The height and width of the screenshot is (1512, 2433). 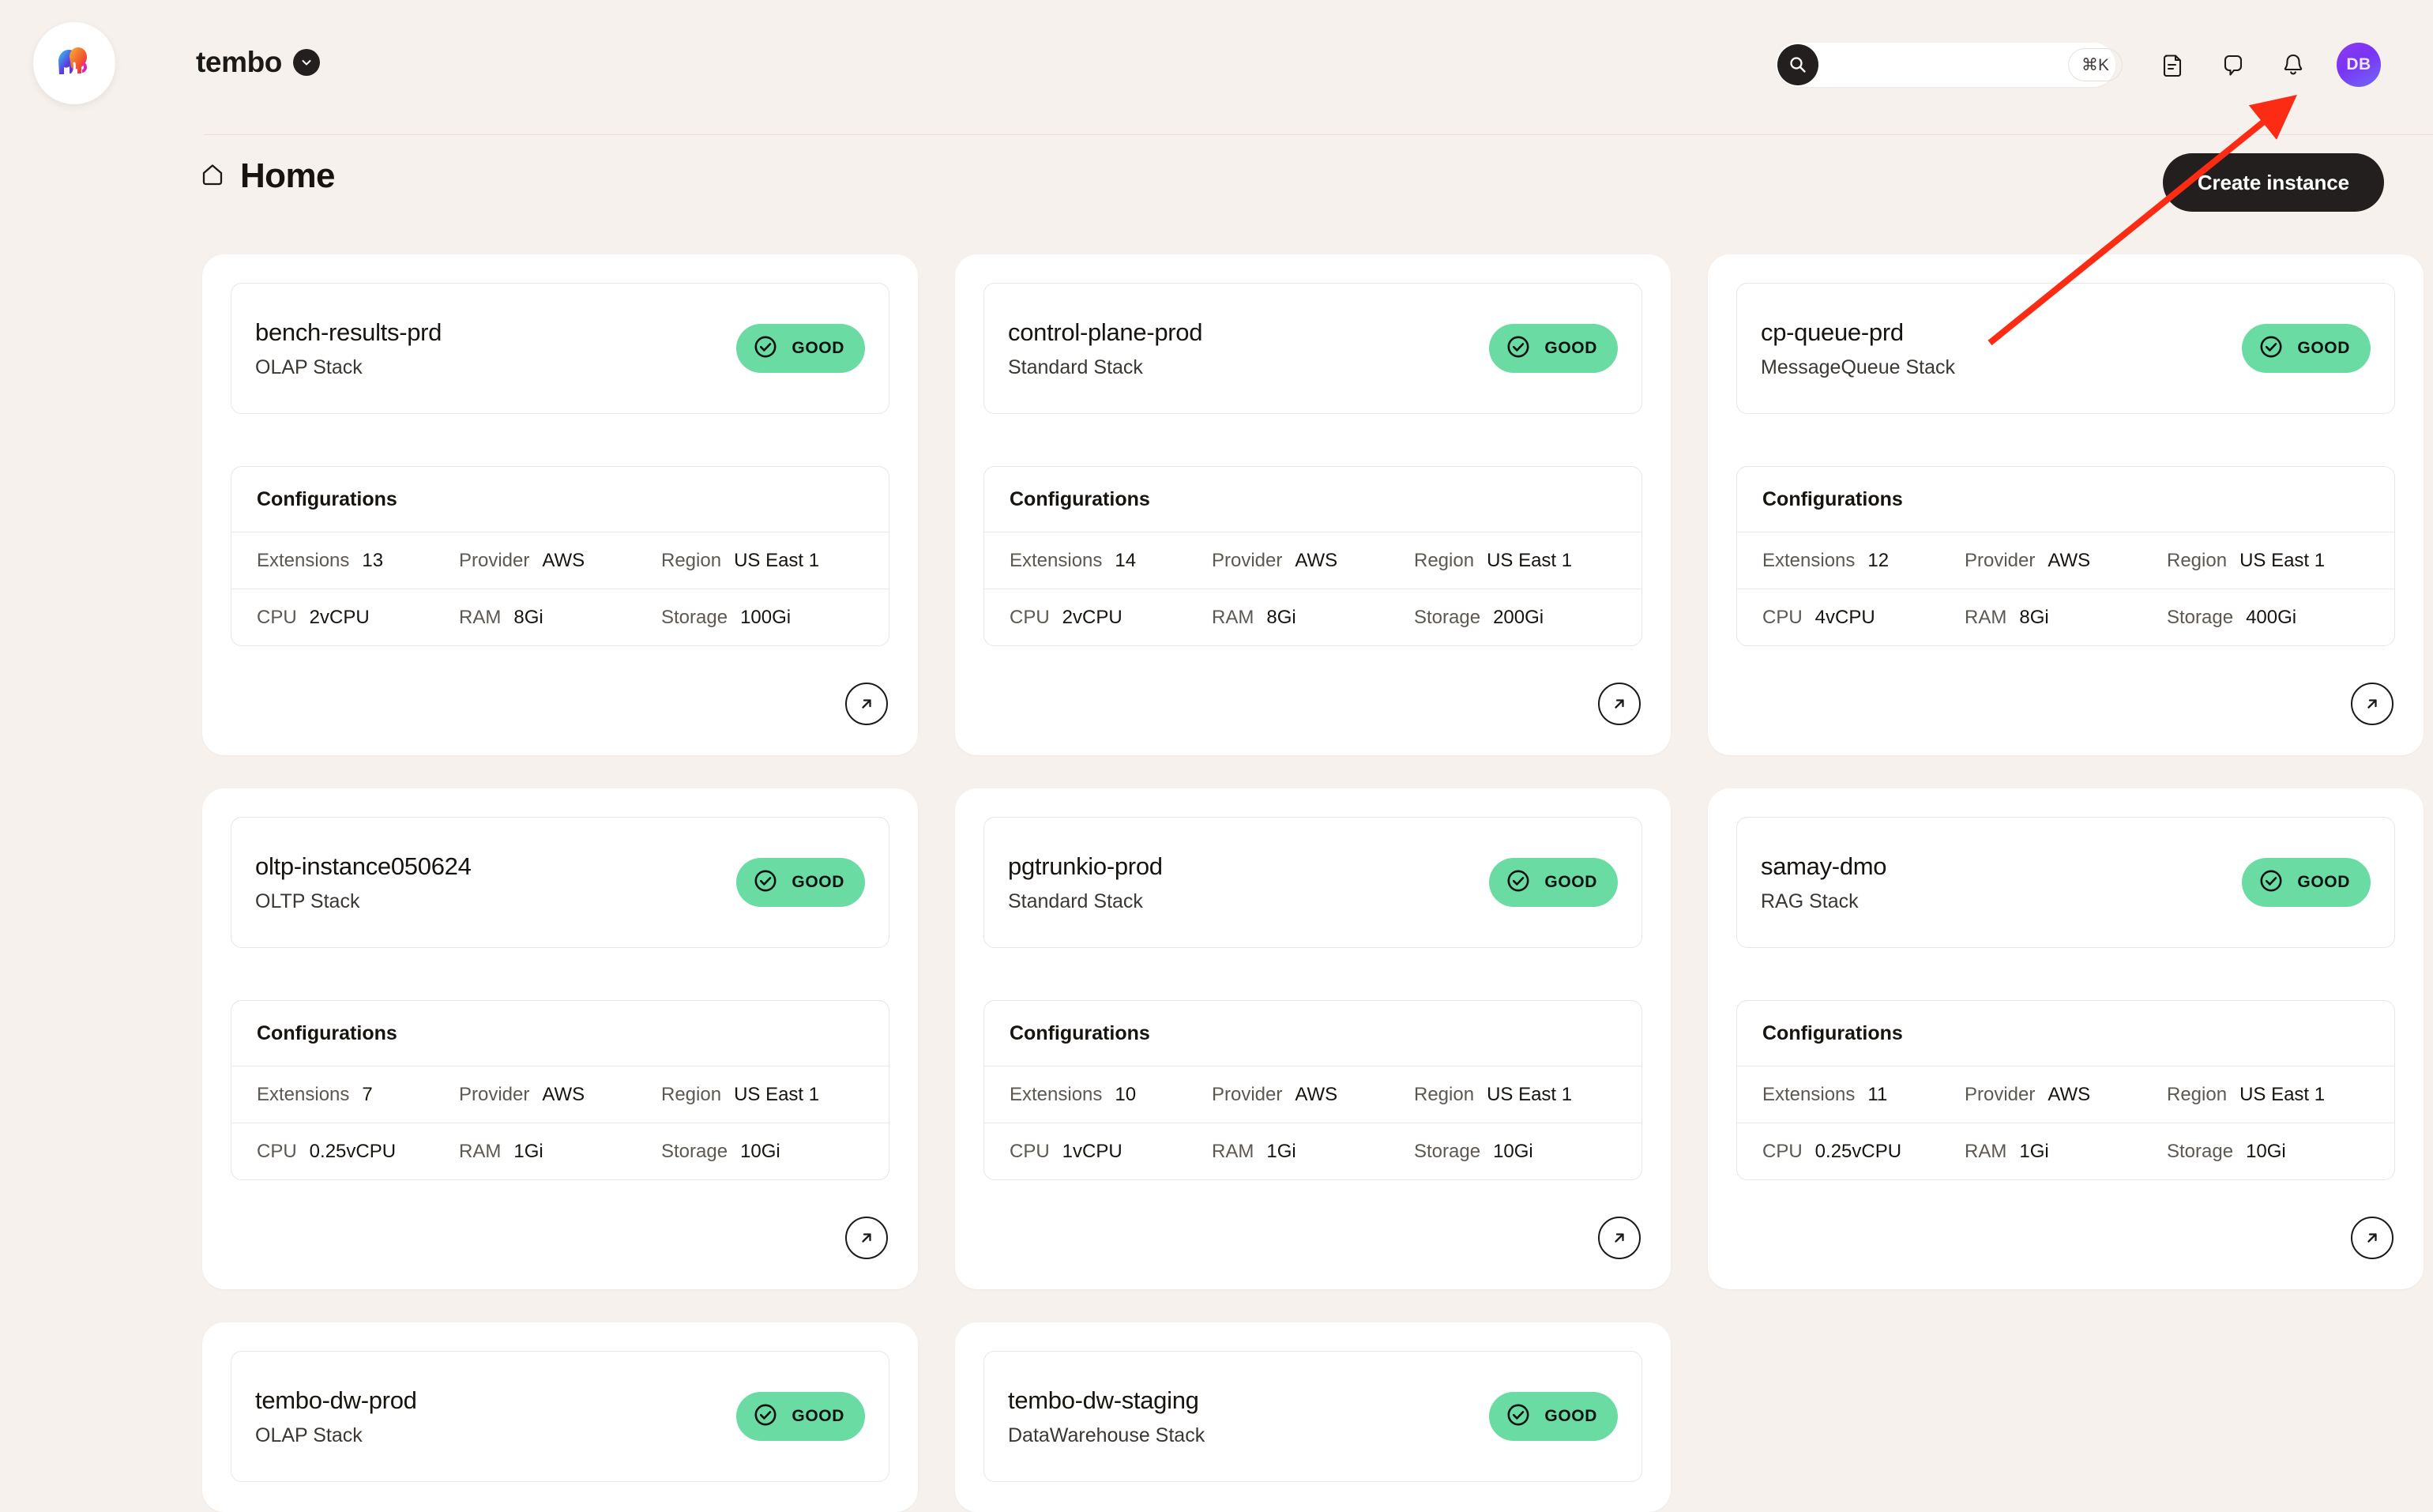 What do you see at coordinates (528, 617) in the screenshot?
I see `config-value-ram: 8Gi` at bounding box center [528, 617].